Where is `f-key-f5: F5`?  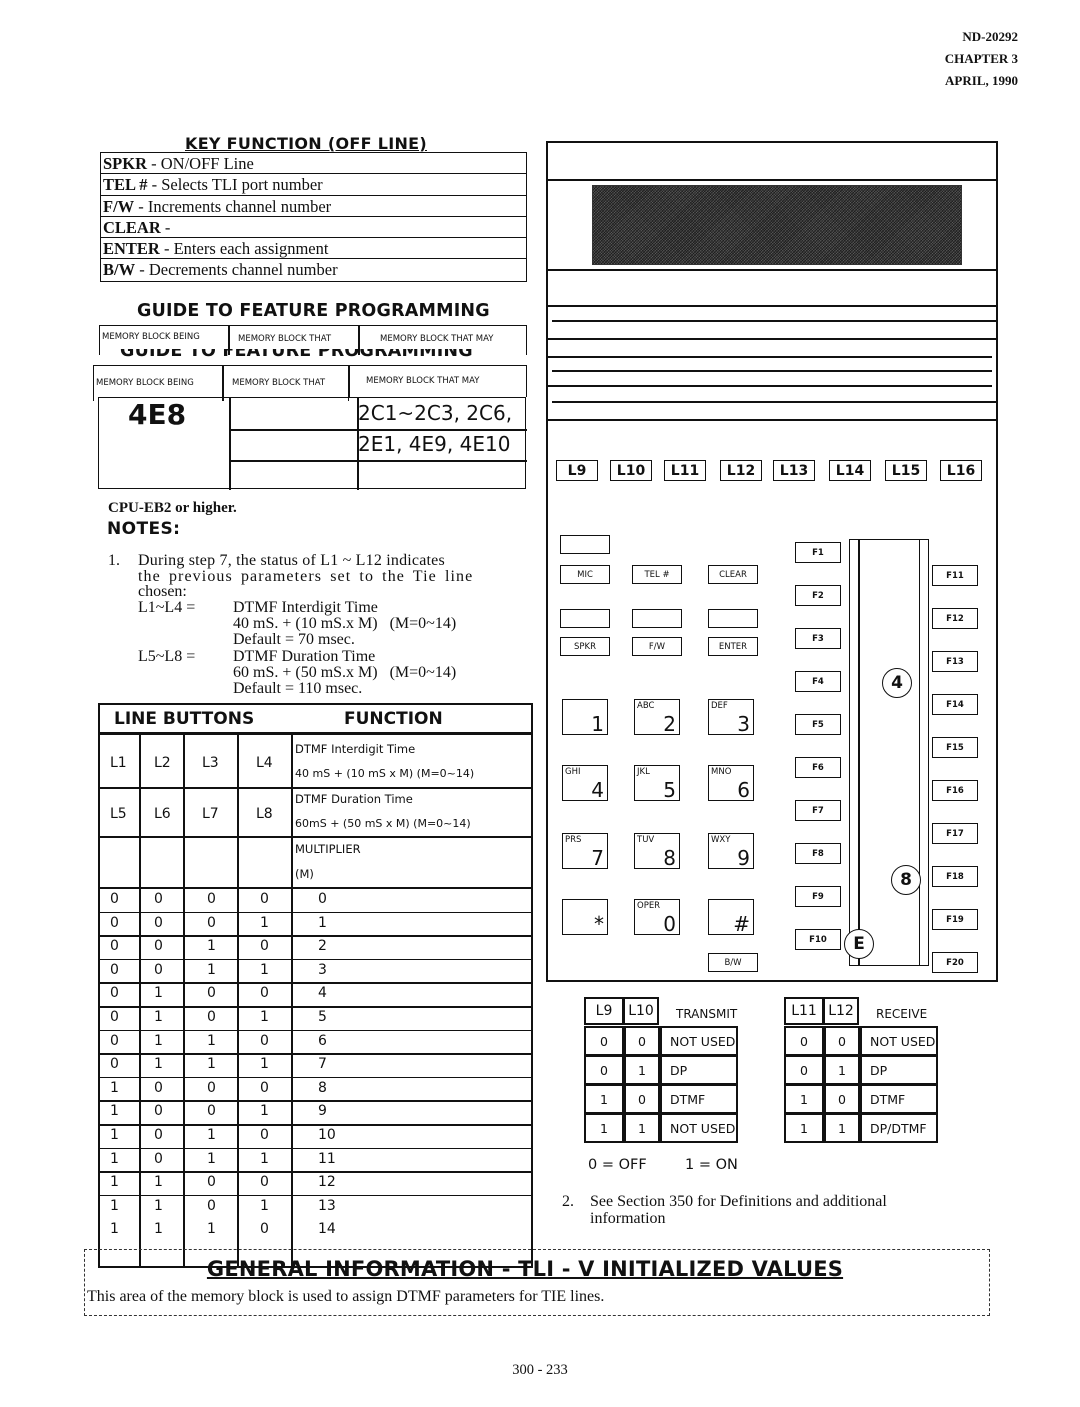
f-key-f5: F5 is located at coordinates (818, 724).